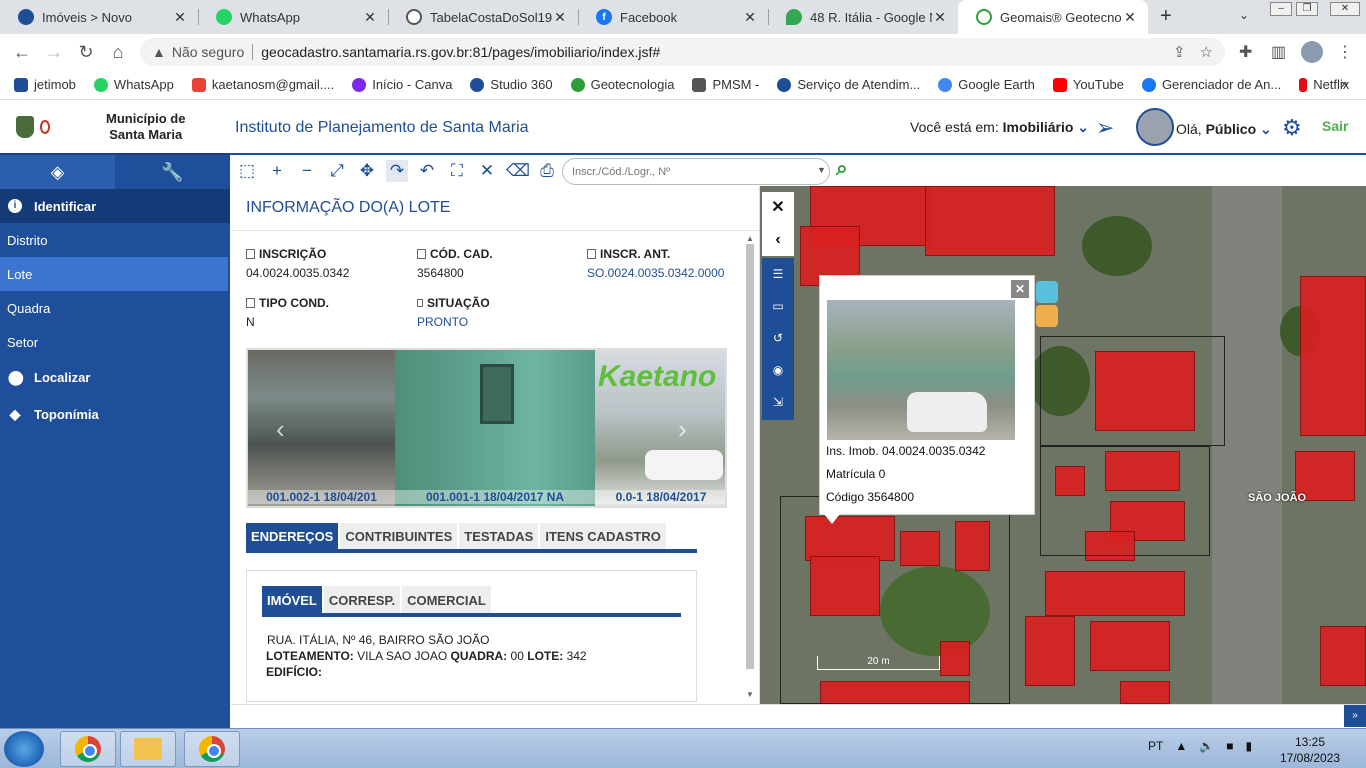 This screenshot has width=1366, height=768. What do you see at coordinates (115, 308) in the screenshot?
I see `sidebar-item-quadra: Quadra` at bounding box center [115, 308].